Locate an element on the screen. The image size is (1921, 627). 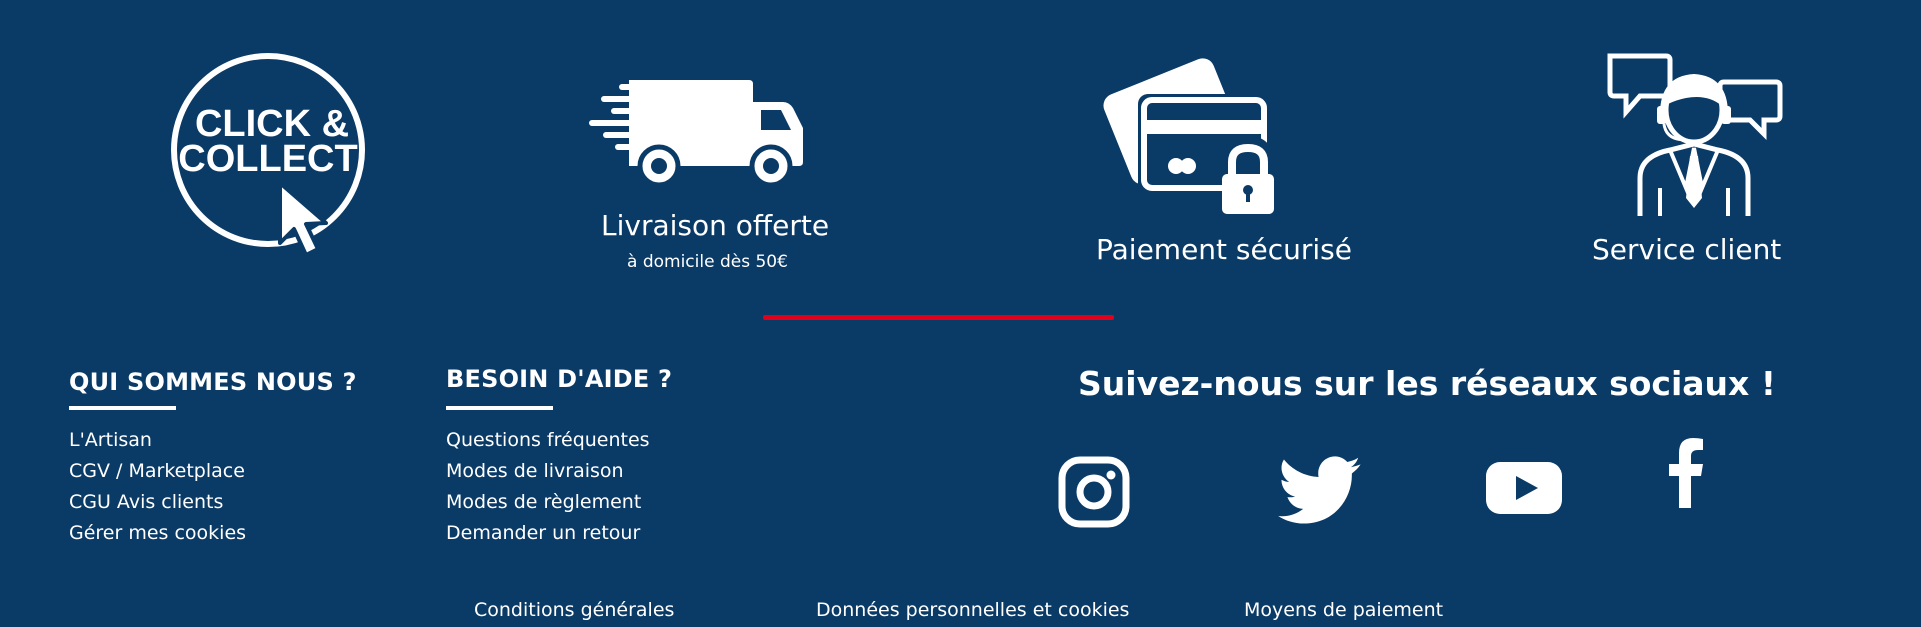
feature-label-service: Service client is located at coordinates (1687, 249).